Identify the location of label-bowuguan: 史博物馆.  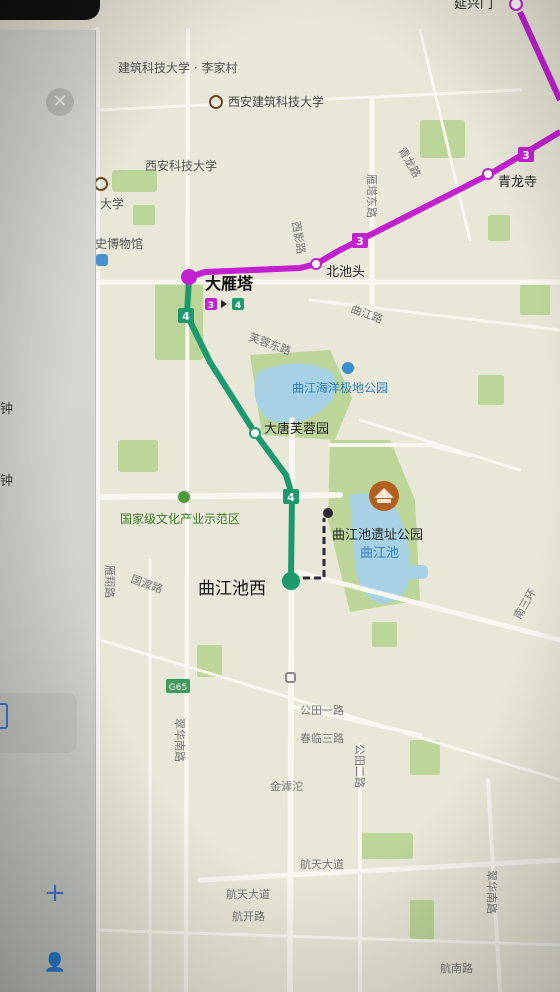
(119, 243).